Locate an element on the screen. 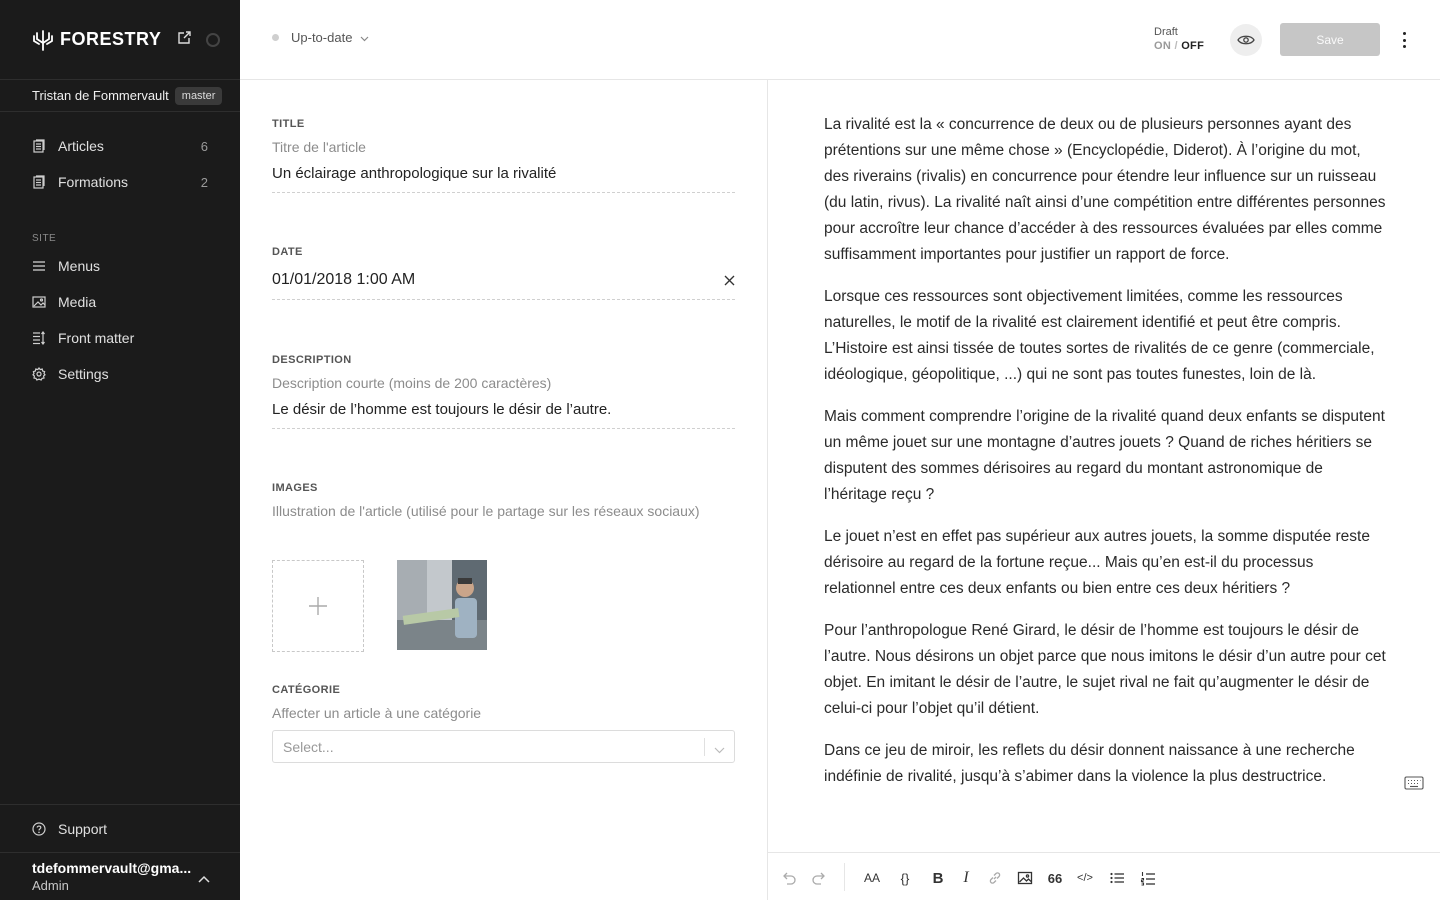  field-label: TITLE is located at coordinates (288, 124).